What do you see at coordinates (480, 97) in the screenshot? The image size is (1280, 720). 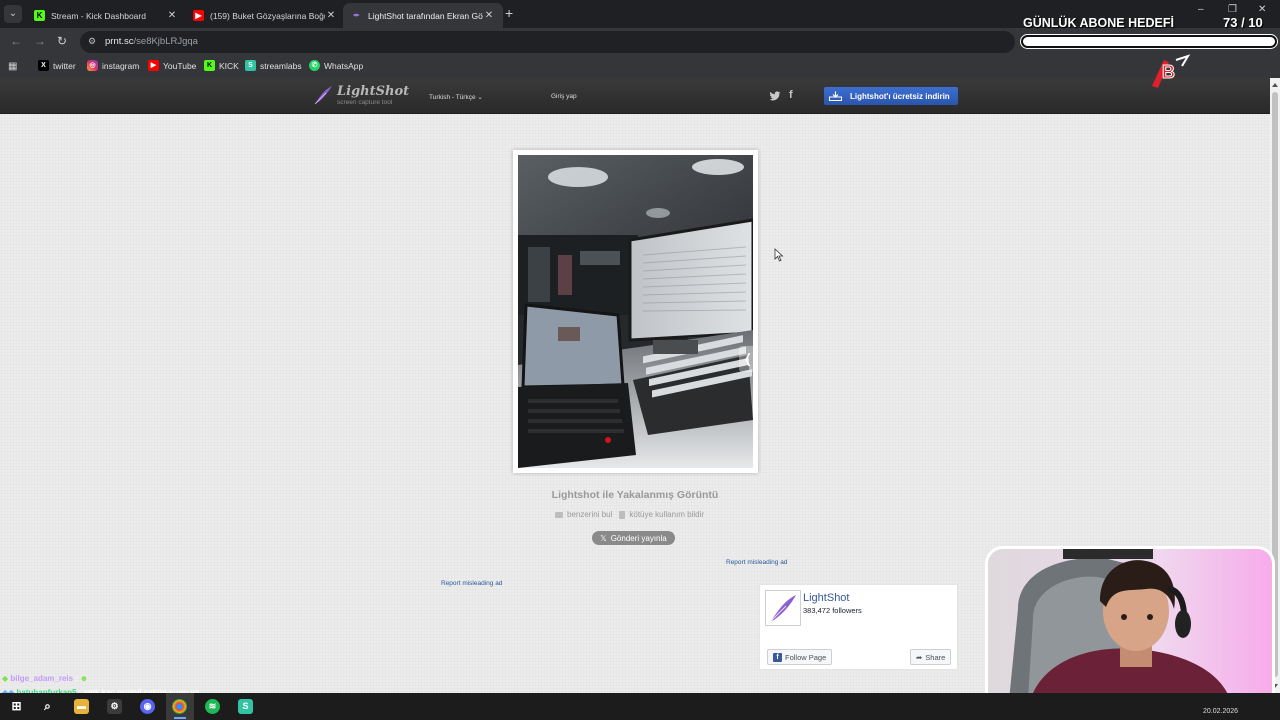 I see `chevron-down-icon: ⌄` at bounding box center [480, 97].